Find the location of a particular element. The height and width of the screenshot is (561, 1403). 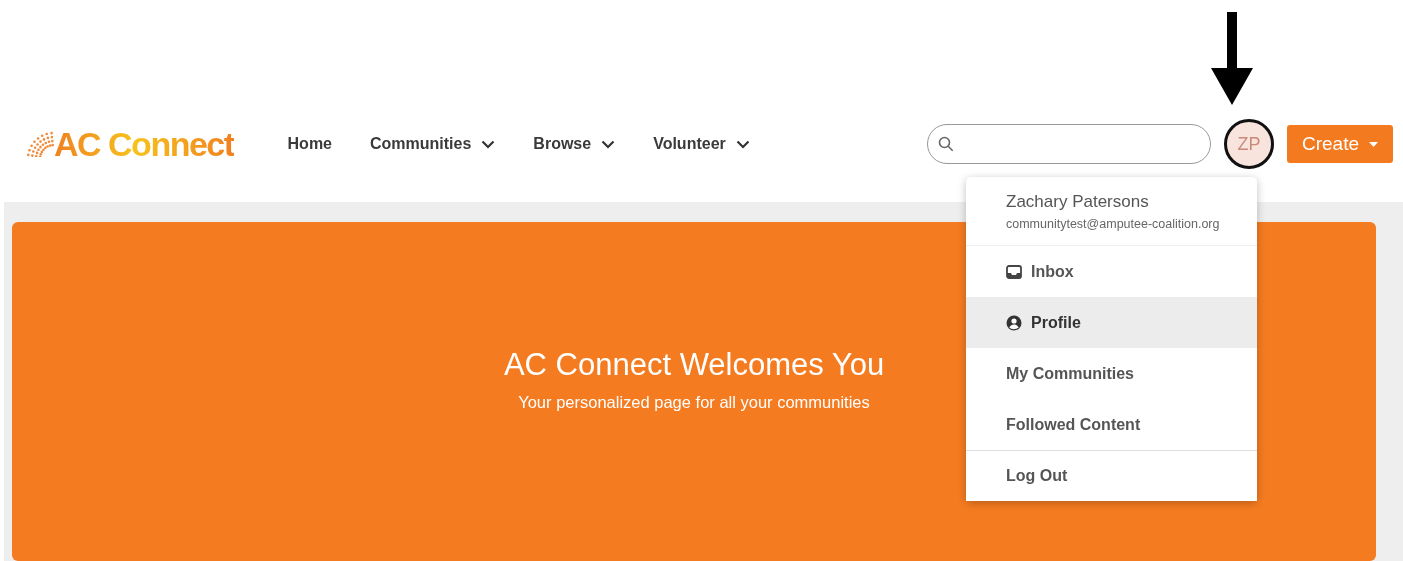

user-name: Zachary Patersons is located at coordinates (1078, 202).